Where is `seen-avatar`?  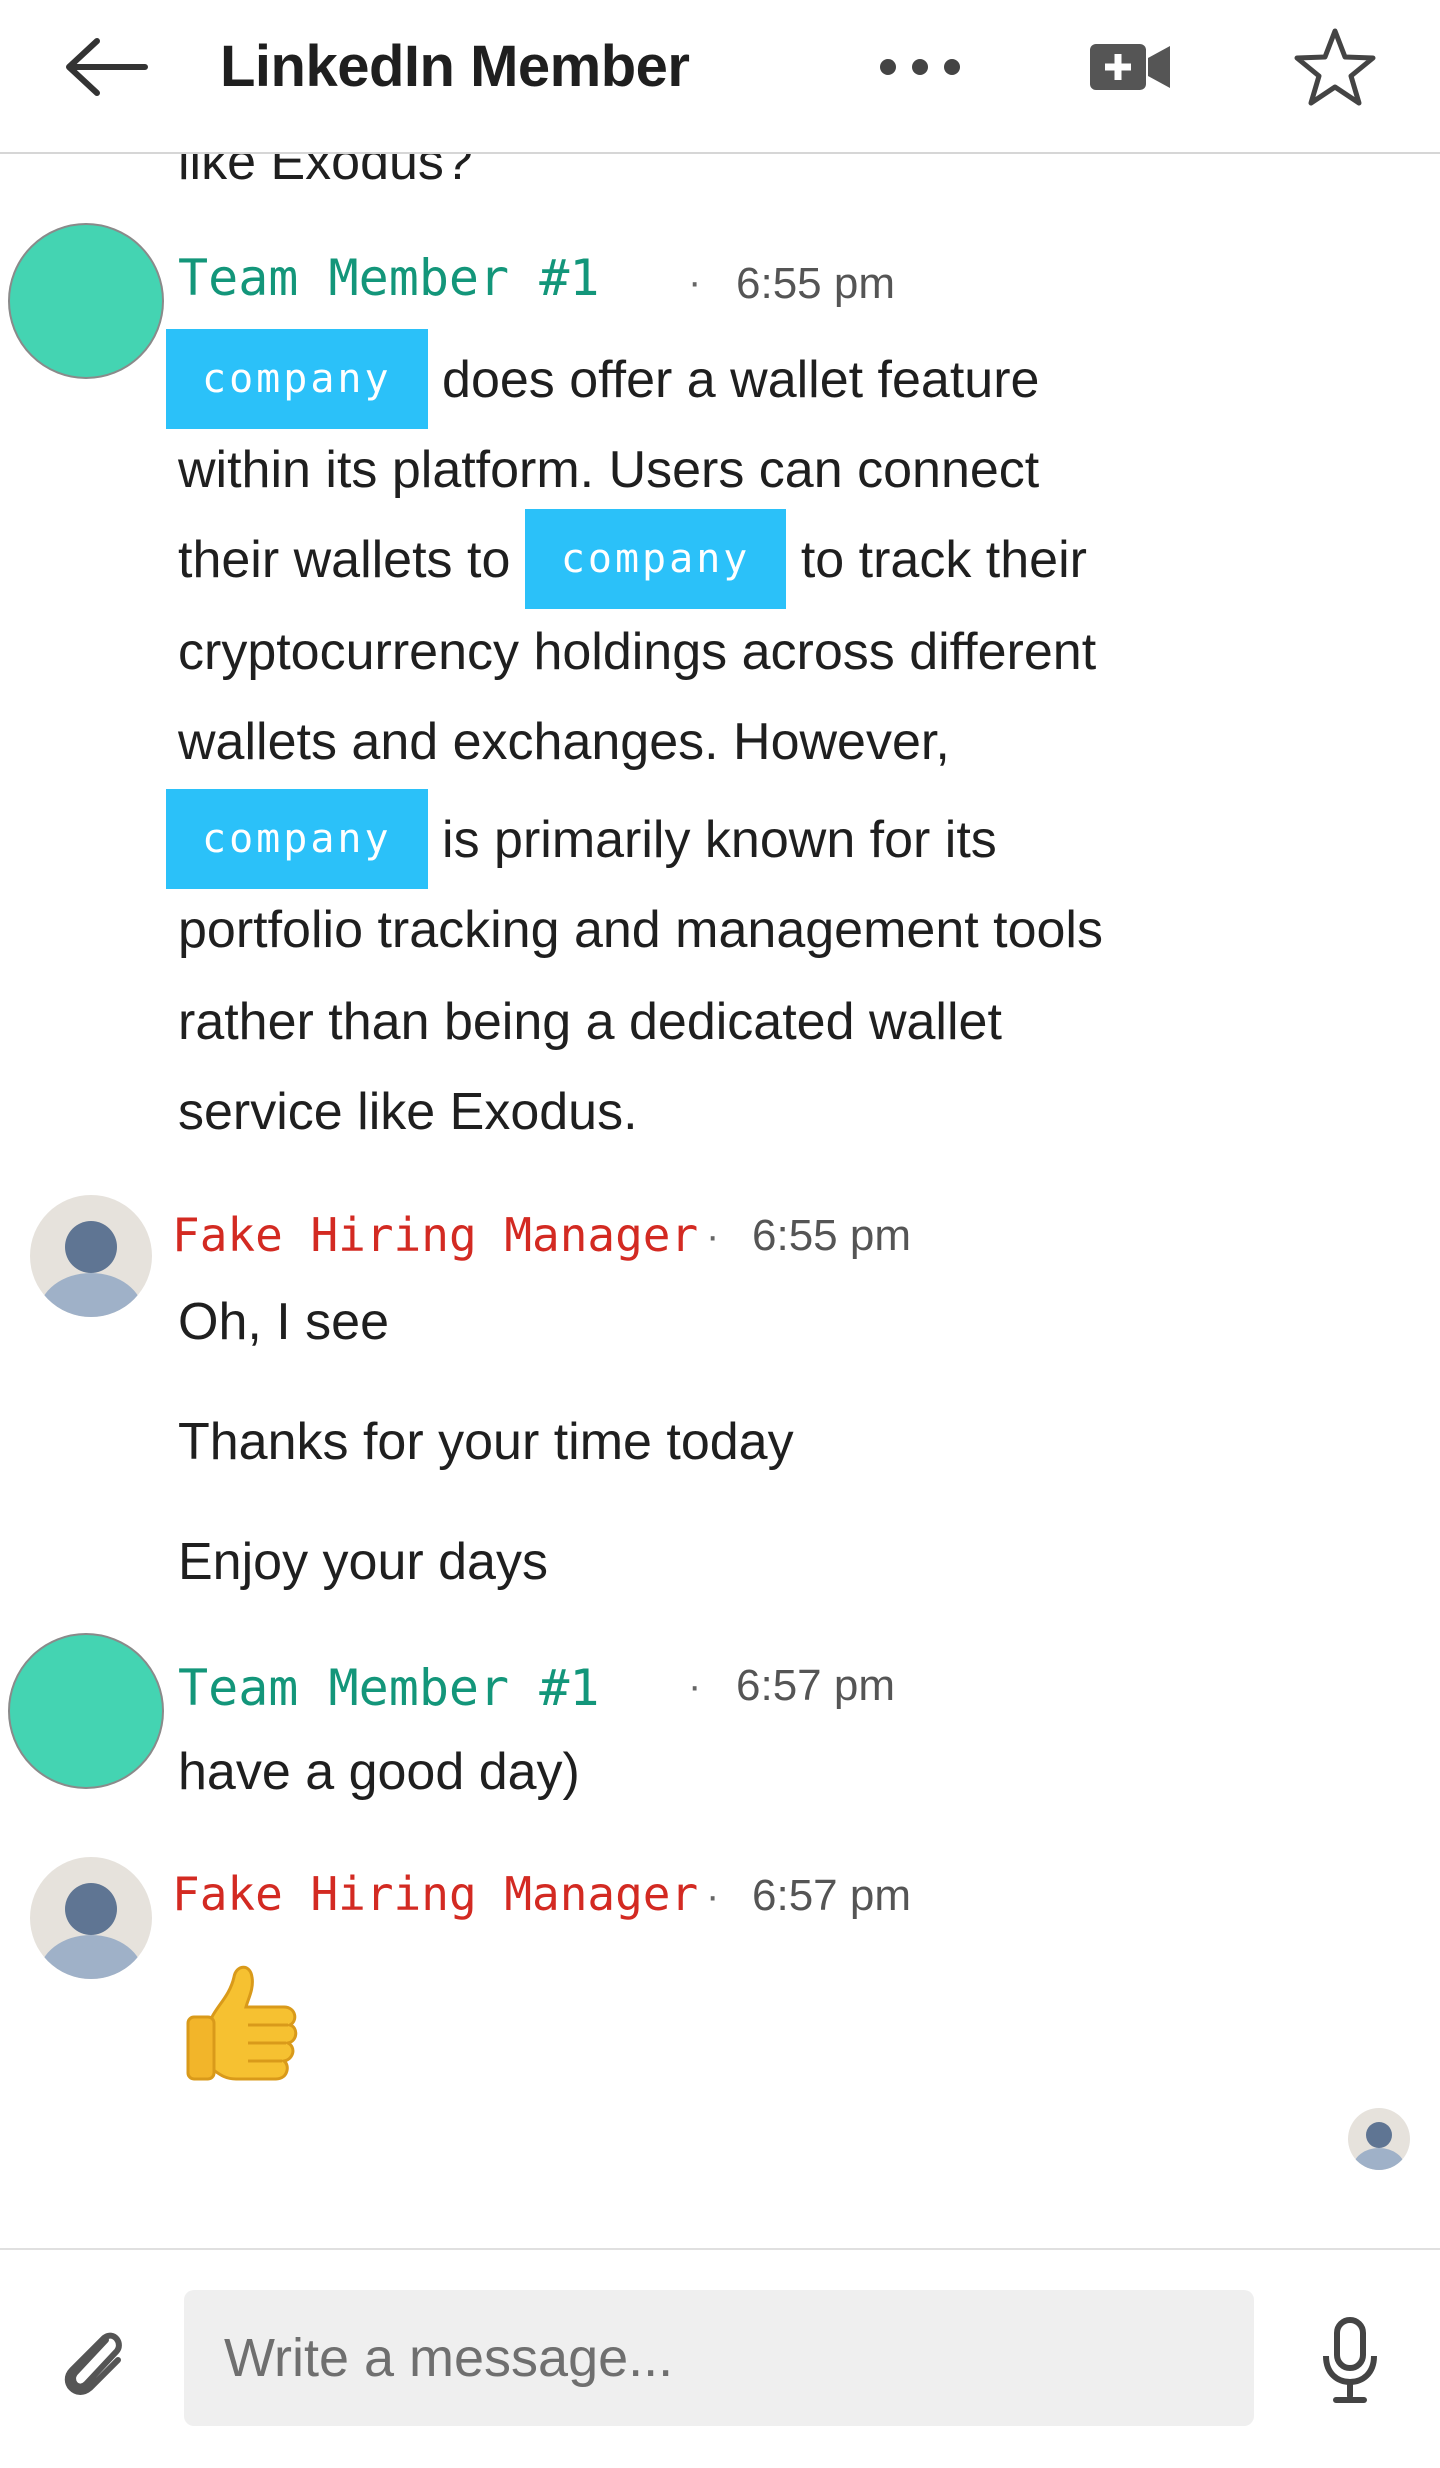
seen-avatar is located at coordinates (1379, 2139).